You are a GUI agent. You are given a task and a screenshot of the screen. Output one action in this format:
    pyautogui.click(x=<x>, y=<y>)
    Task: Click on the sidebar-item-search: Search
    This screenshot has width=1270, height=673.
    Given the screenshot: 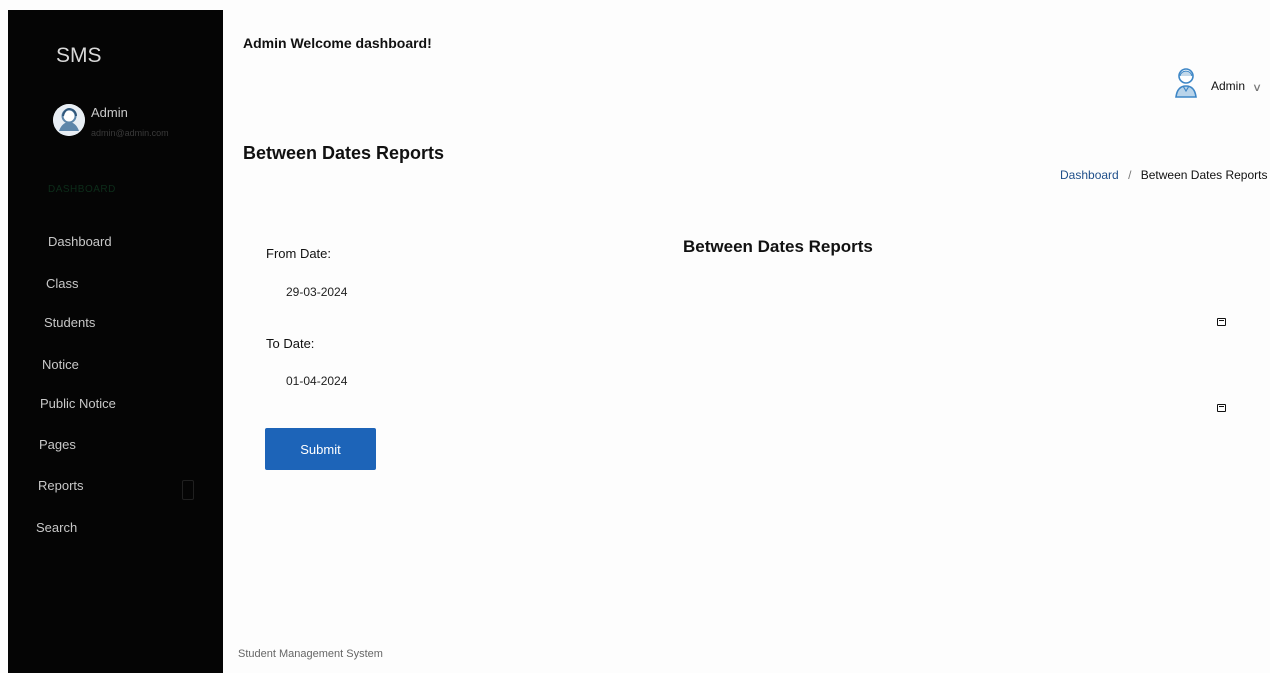 What is the action you would take?
    pyautogui.click(x=56, y=528)
    